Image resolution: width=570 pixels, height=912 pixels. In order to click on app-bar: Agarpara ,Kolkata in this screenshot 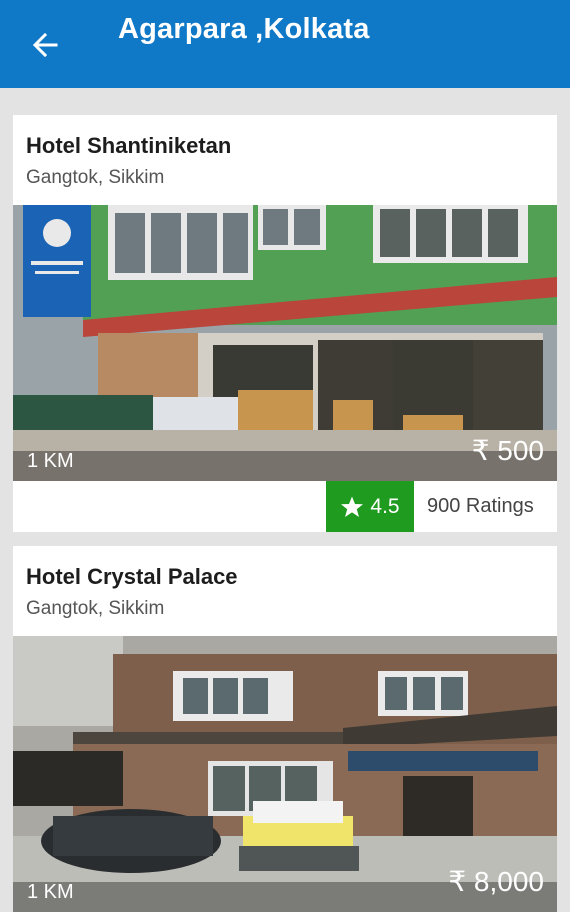, I will do `click(285, 44)`.